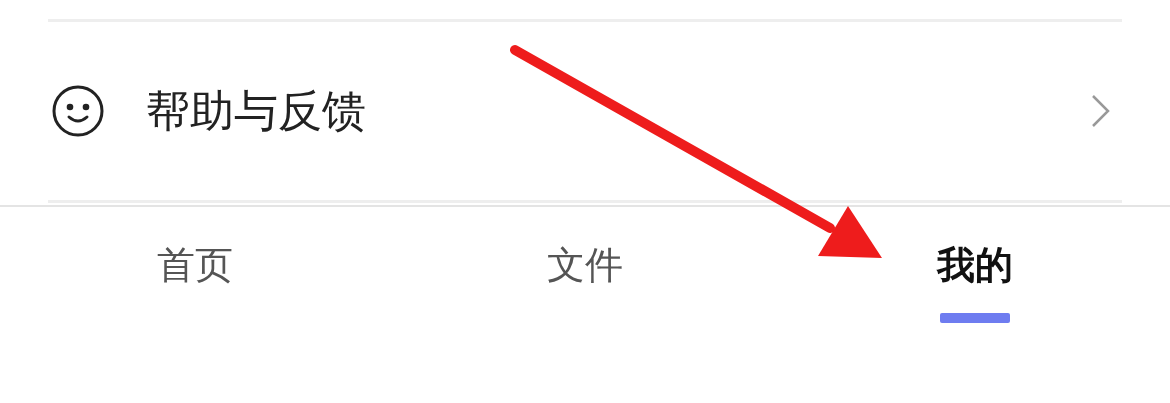 This screenshot has height=403, width=1170. Describe the element at coordinates (975, 266) in the screenshot. I see `tab: 我的` at that location.